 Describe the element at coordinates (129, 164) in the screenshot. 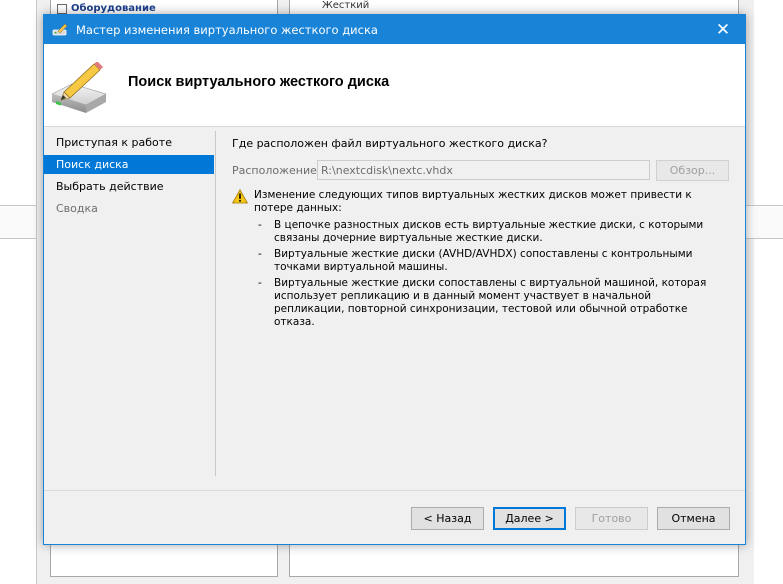

I see `nav-item-locate-disk: Поиск диска` at that location.